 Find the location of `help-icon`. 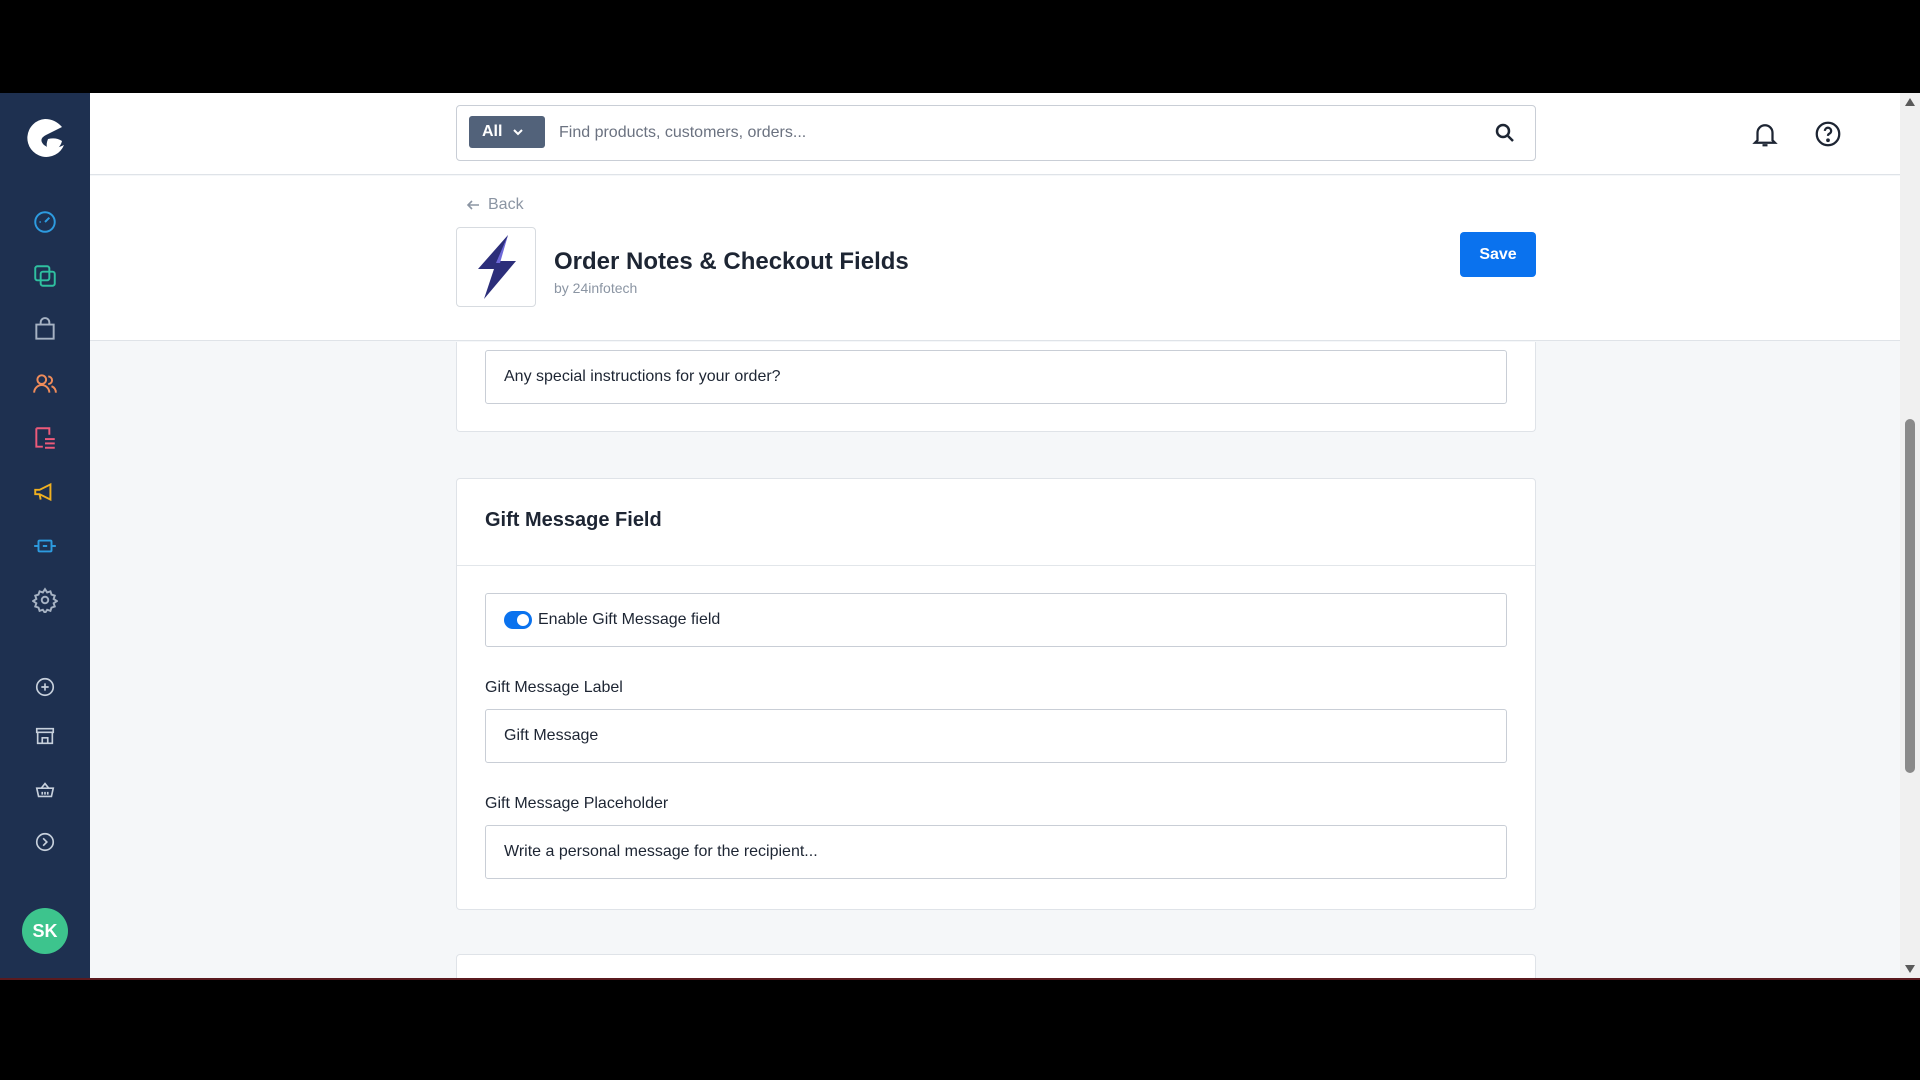

help-icon is located at coordinates (1828, 134).